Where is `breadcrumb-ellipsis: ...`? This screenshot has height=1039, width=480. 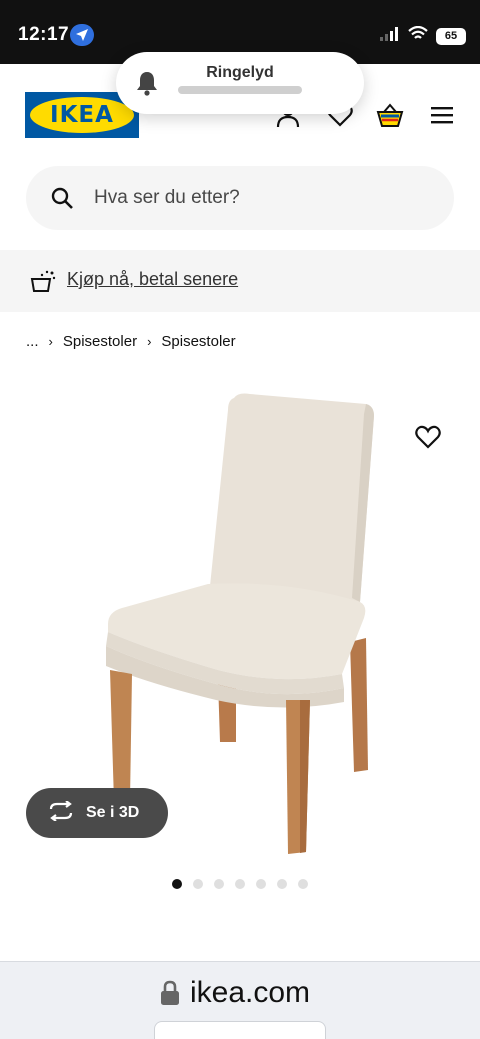
breadcrumb-ellipsis: ... is located at coordinates (32, 341).